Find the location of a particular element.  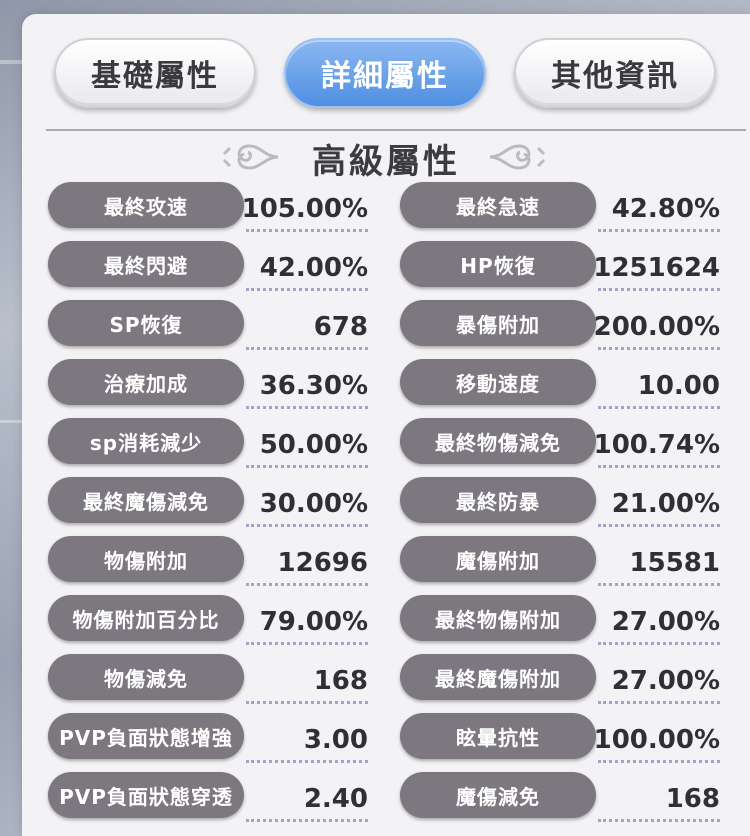

stat-label: 最終物傷附加 is located at coordinates (498, 618).